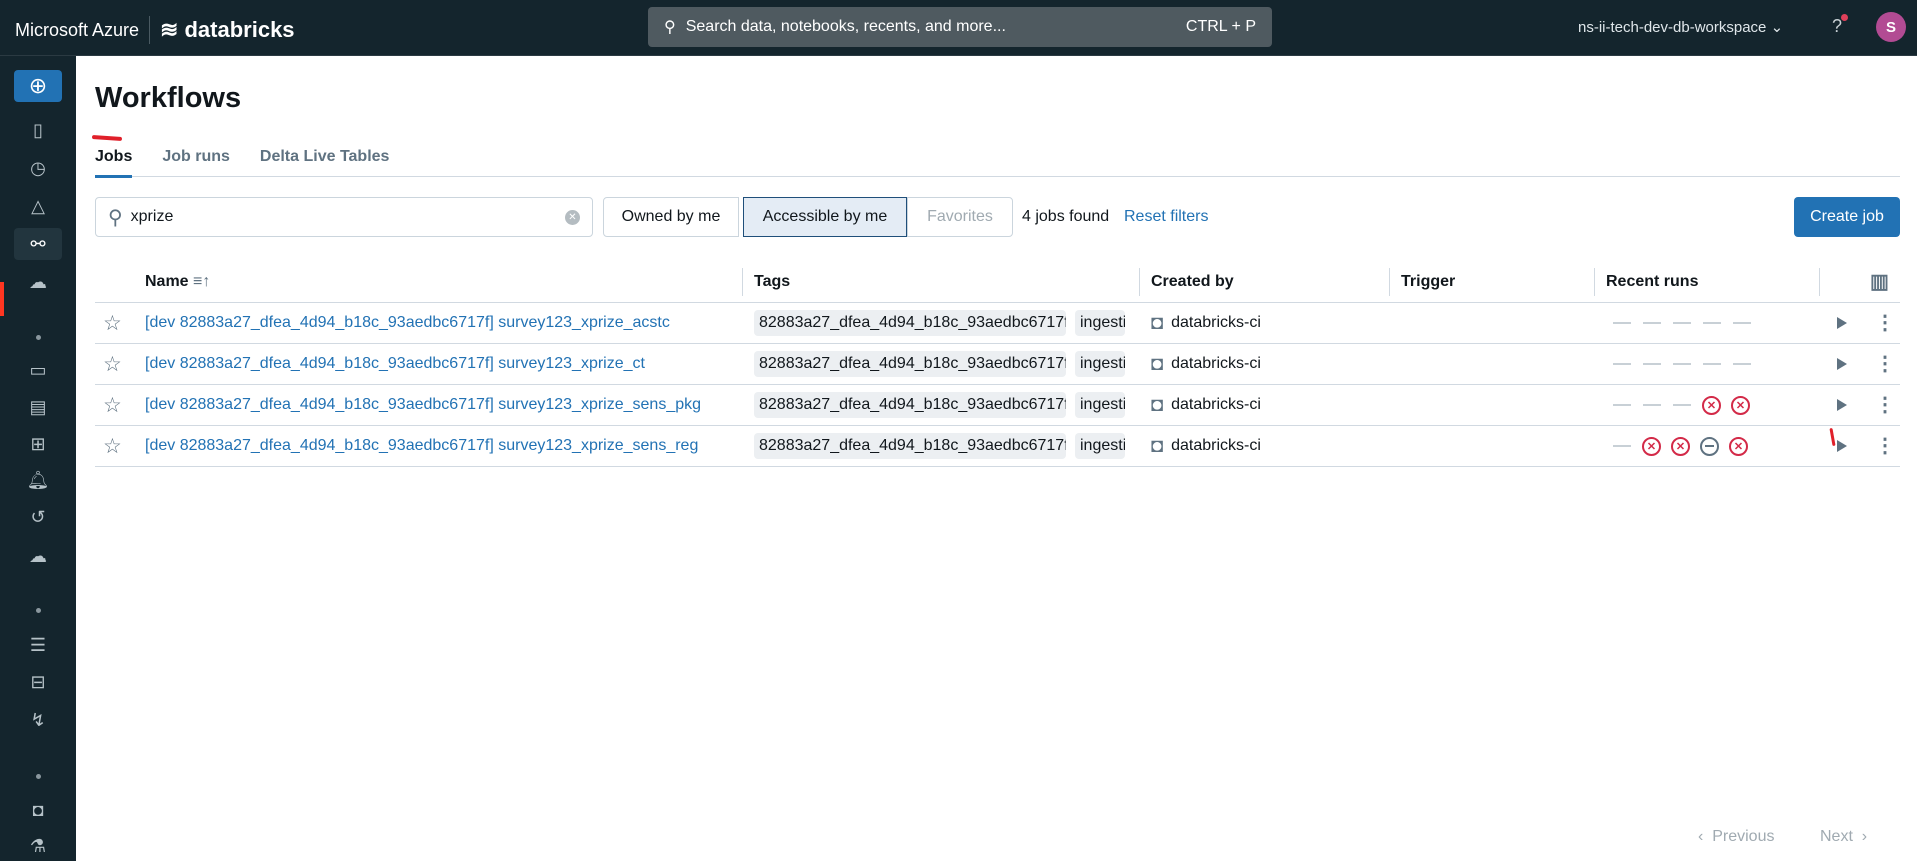  I want to click on header-recent-runs: Recent runs, so click(1652, 281).